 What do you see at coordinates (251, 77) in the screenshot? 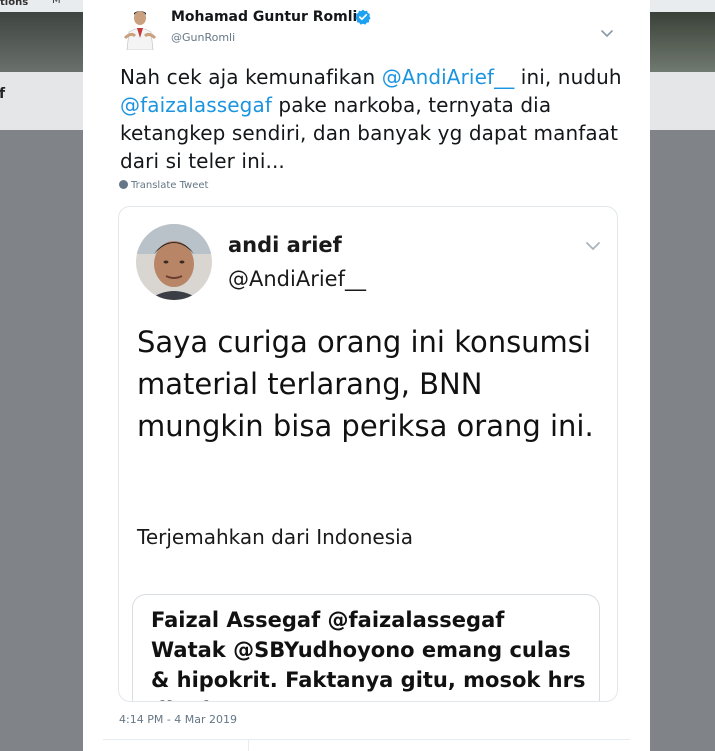
I see `tweet-text-part: Nah cek aja kemunafikan` at bounding box center [251, 77].